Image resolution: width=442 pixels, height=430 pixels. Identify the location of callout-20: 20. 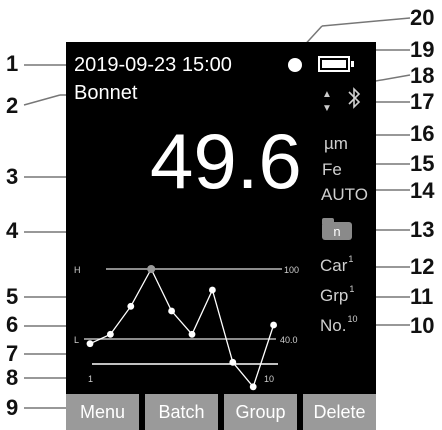
(422, 17).